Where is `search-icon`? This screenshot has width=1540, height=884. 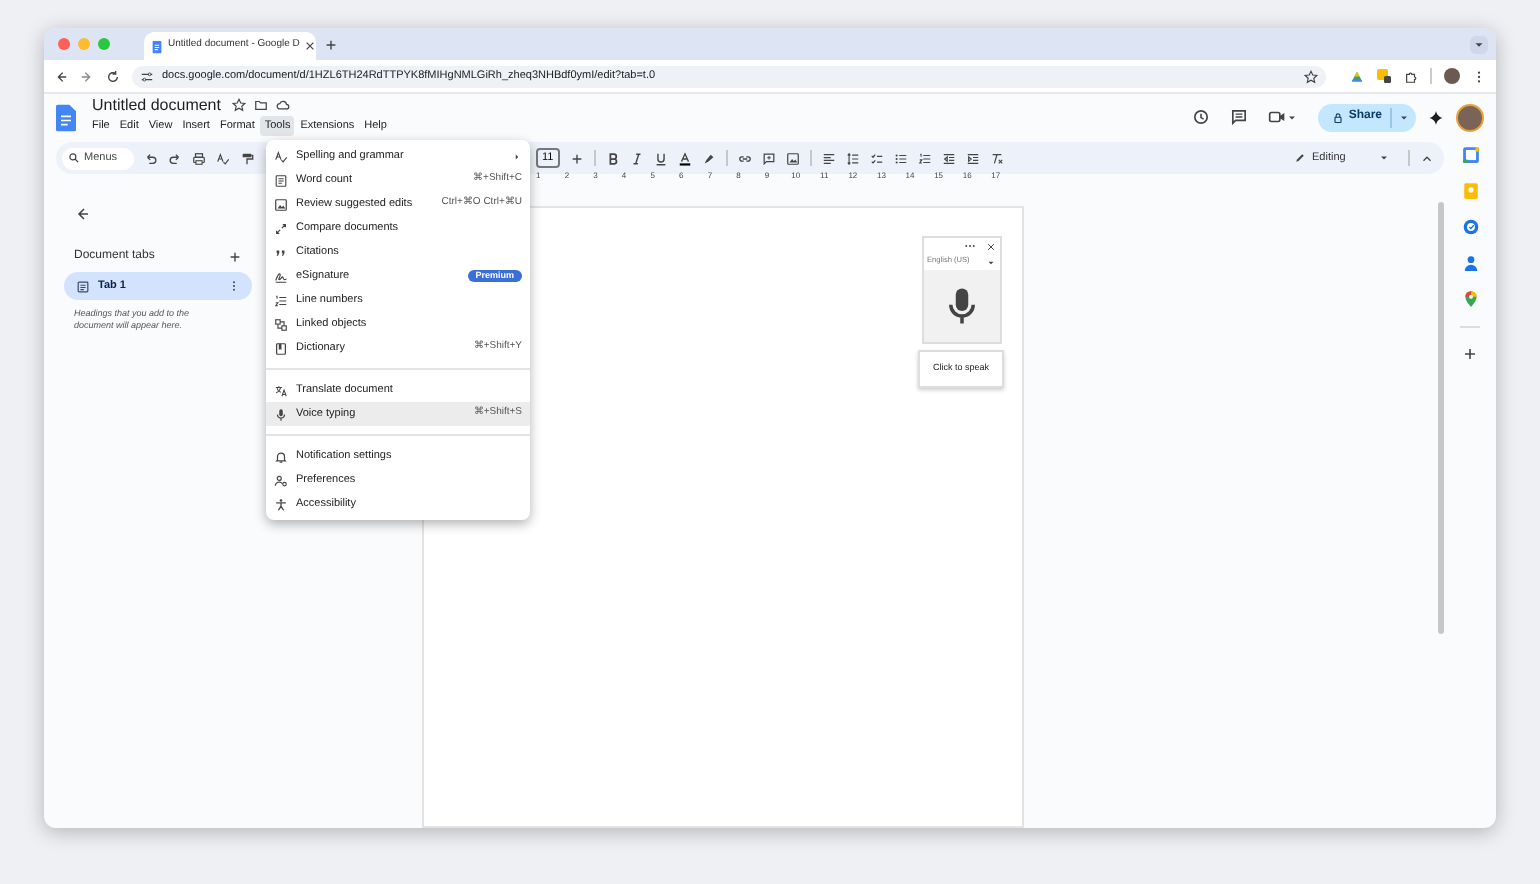 search-icon is located at coordinates (74, 158).